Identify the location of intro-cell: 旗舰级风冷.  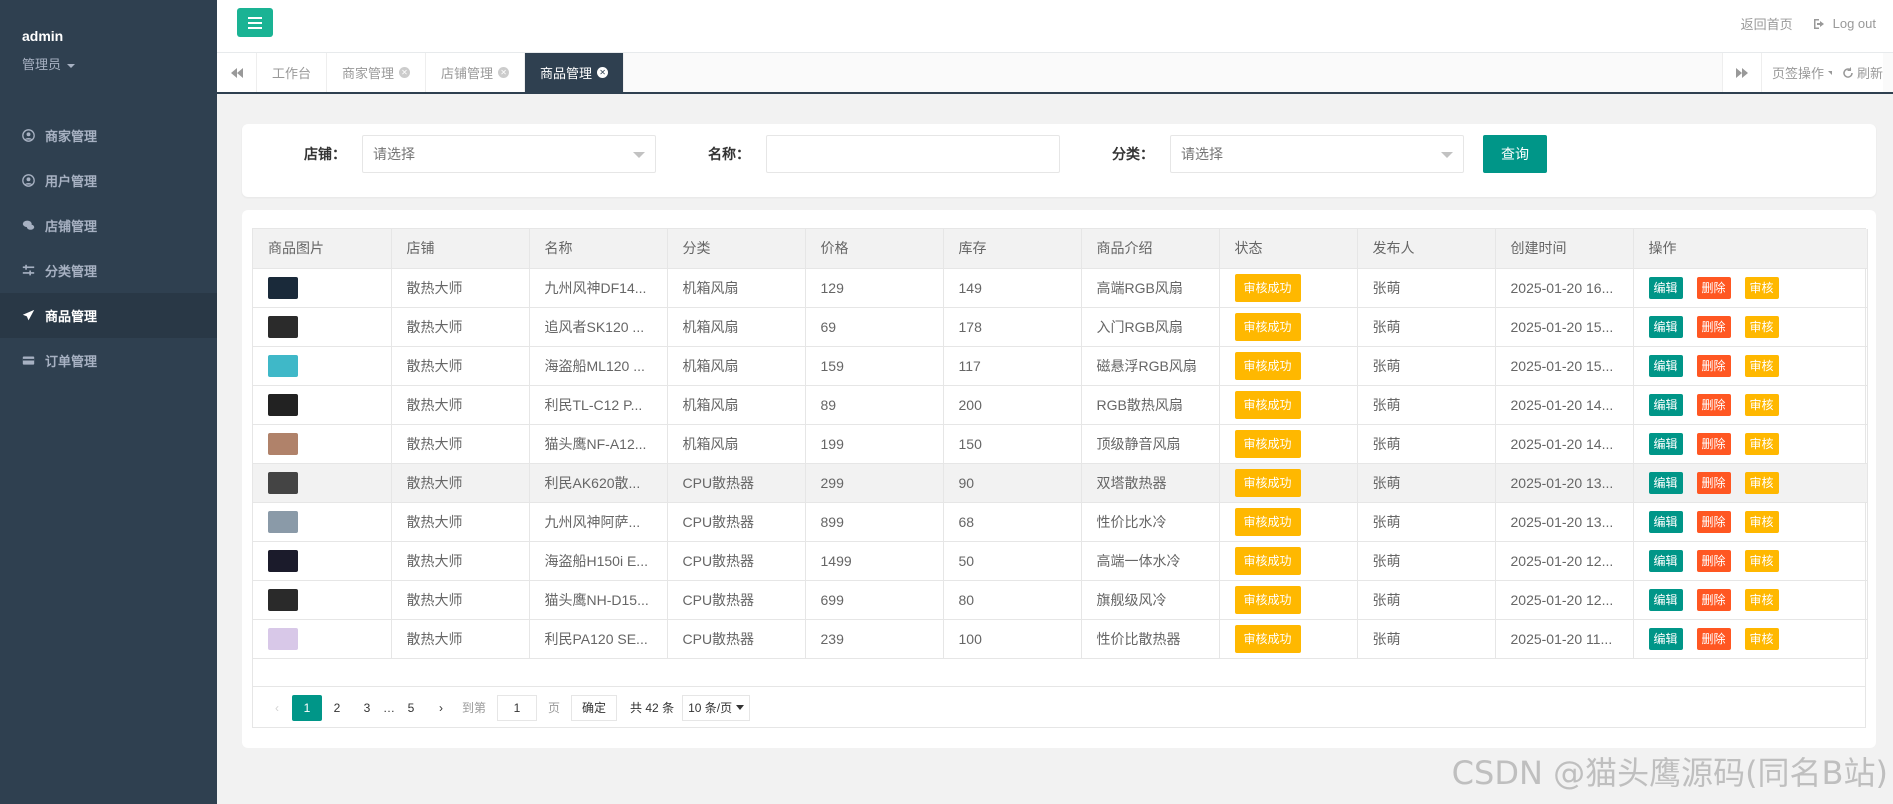
(1150, 600).